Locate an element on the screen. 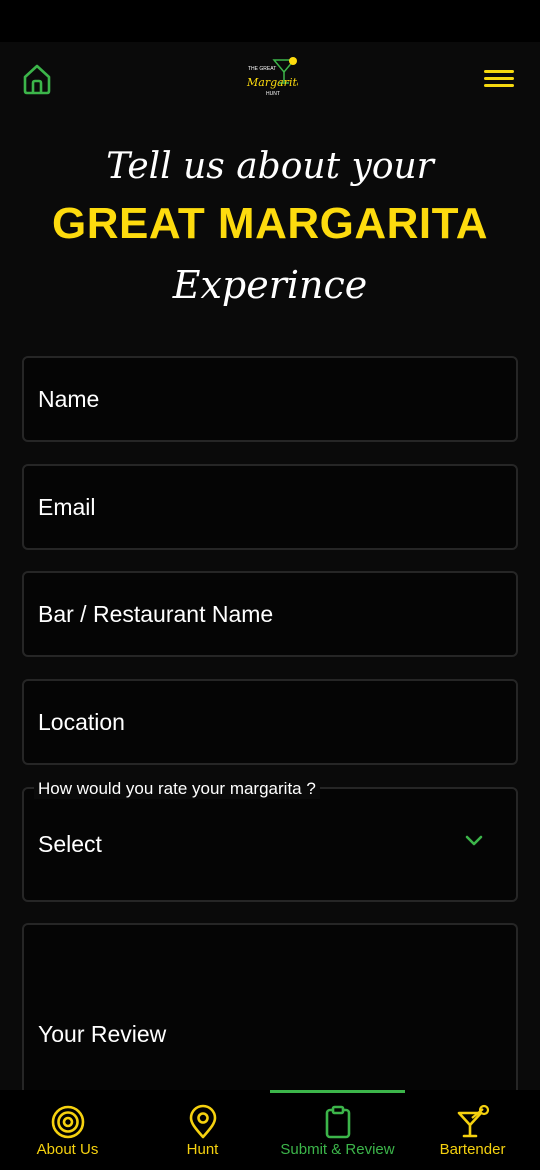  nav-submit-review: Submit & Review is located at coordinates (337, 1130).